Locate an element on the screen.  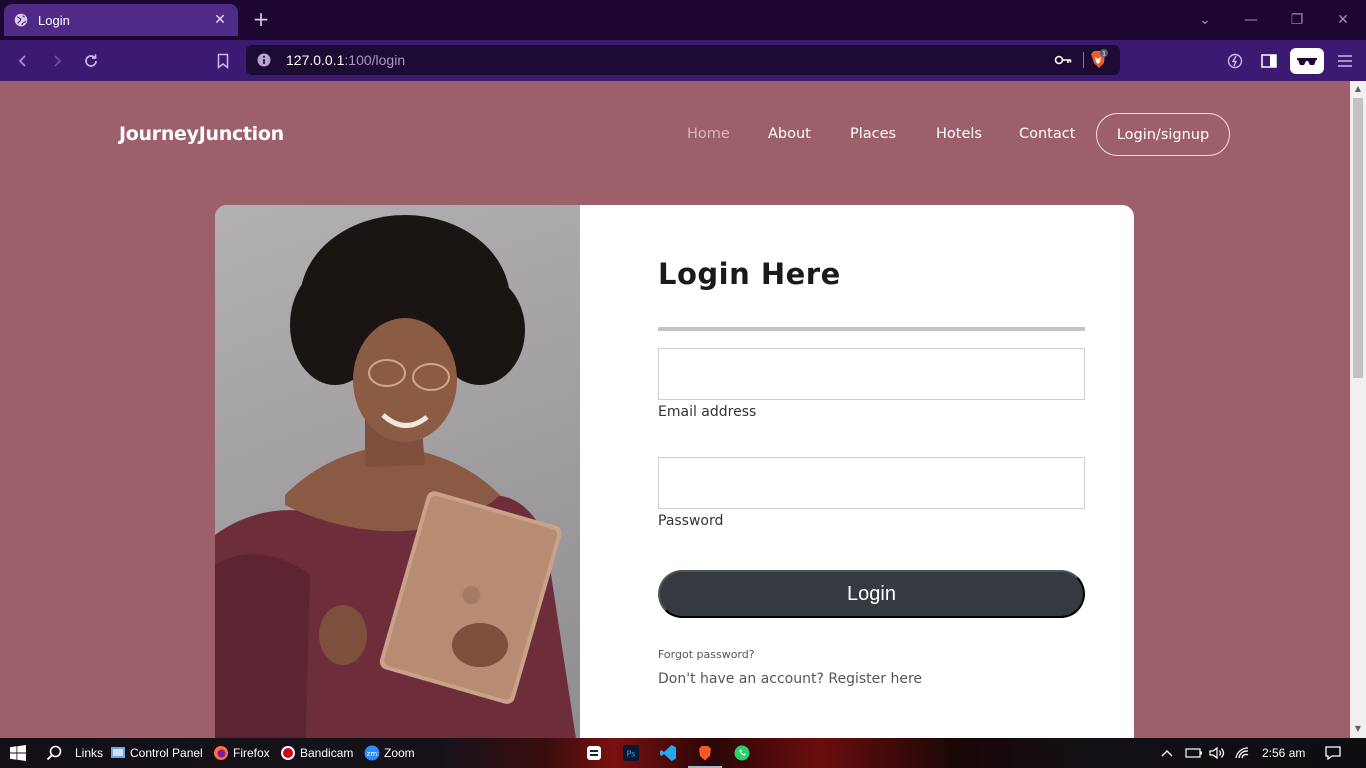
password-label: Password is located at coordinates (691, 521).